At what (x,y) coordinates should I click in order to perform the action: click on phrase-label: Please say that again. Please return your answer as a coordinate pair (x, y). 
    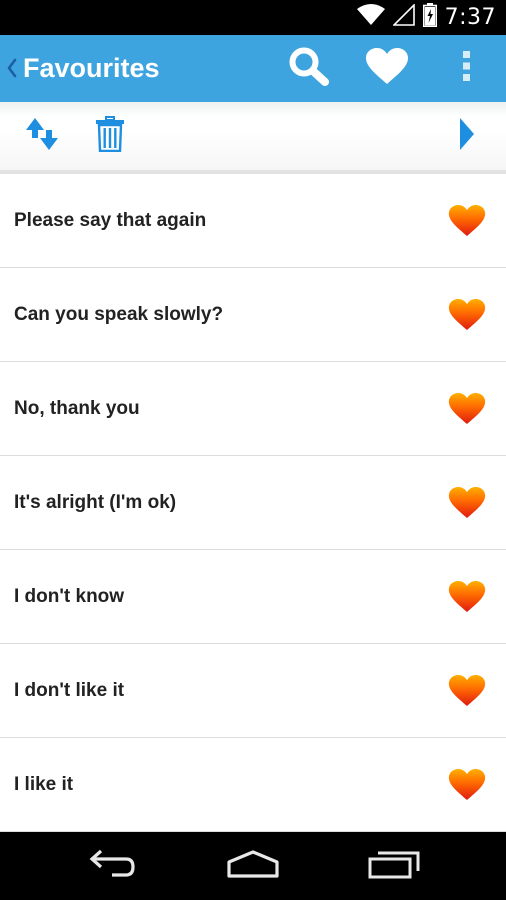
    Looking at the image, I should click on (110, 220).